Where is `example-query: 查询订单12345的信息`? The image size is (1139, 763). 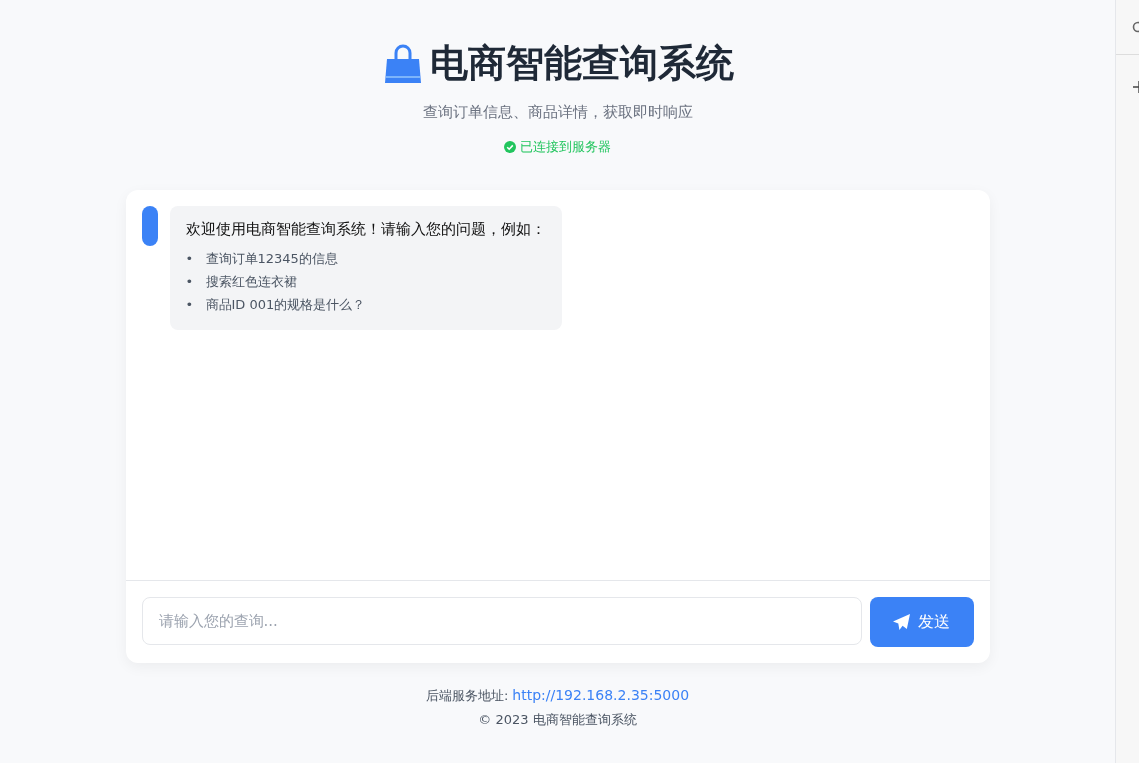
example-query: 查询订单12345的信息 is located at coordinates (271, 259).